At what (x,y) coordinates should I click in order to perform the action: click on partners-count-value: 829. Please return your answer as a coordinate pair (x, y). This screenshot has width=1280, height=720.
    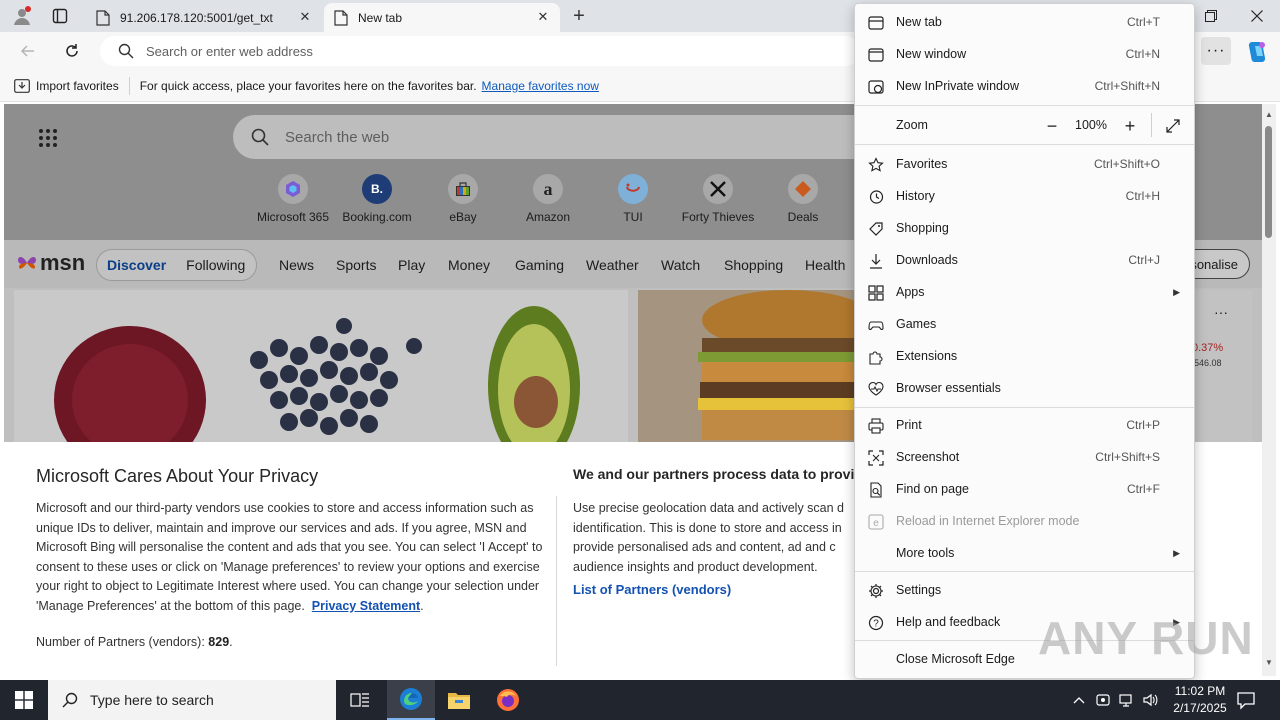
    Looking at the image, I should click on (219, 642).